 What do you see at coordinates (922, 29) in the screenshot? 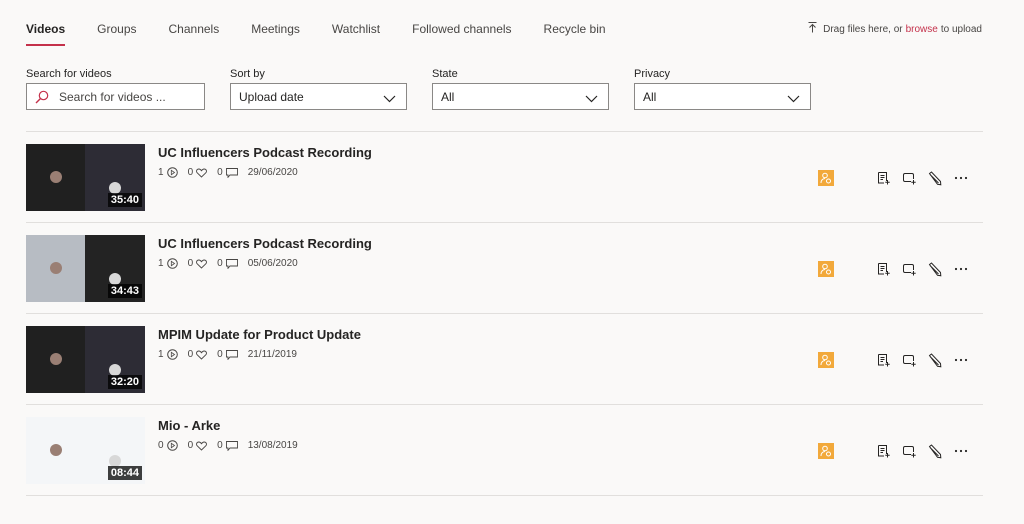
I see `browse-link: browse` at bounding box center [922, 29].